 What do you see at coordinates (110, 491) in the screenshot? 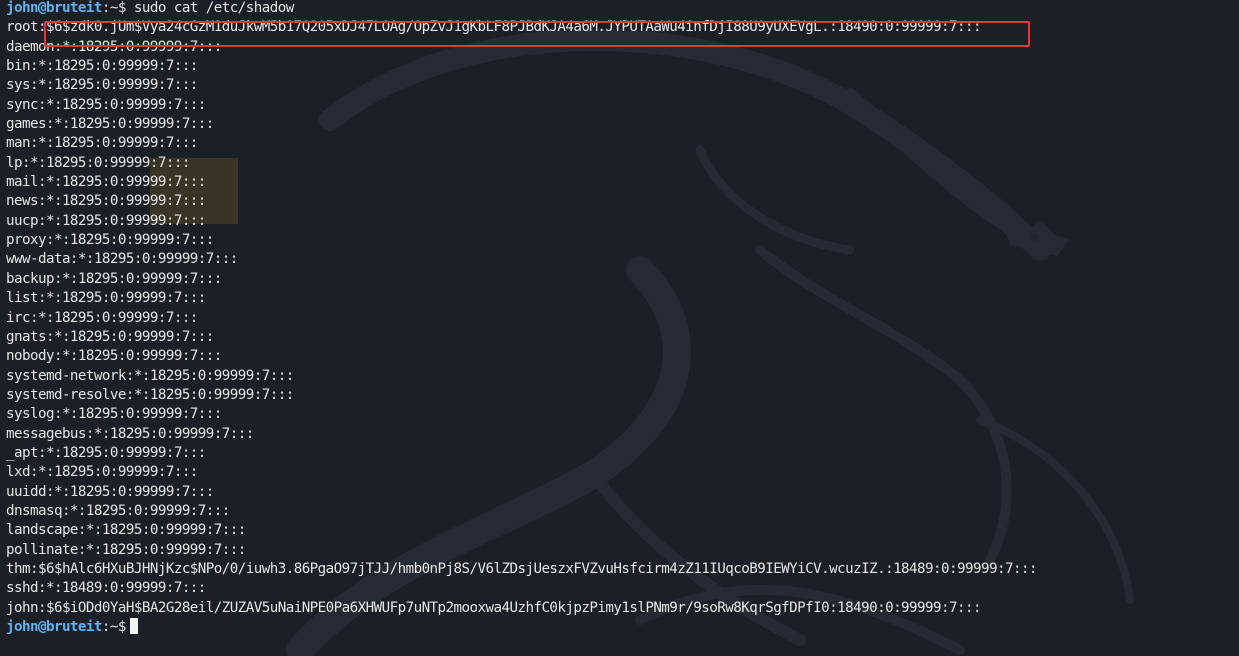
I see `shadow-entry-line: uuidd:*:18295:0:99999:7:::` at bounding box center [110, 491].